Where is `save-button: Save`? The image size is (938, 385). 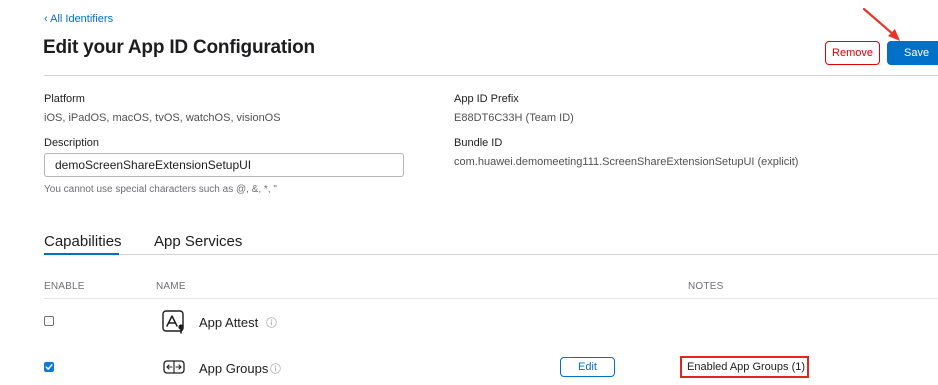
save-button: Save is located at coordinates (912, 53).